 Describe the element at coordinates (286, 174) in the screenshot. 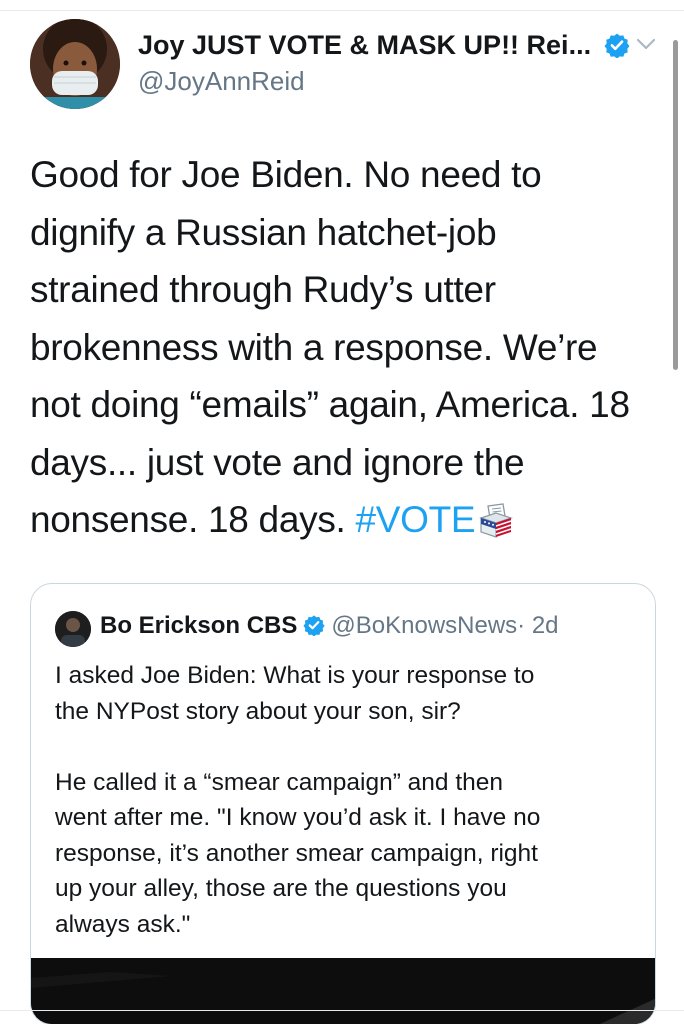

I see `tweet-text-line: Good for Joe Biden. No need to` at that location.